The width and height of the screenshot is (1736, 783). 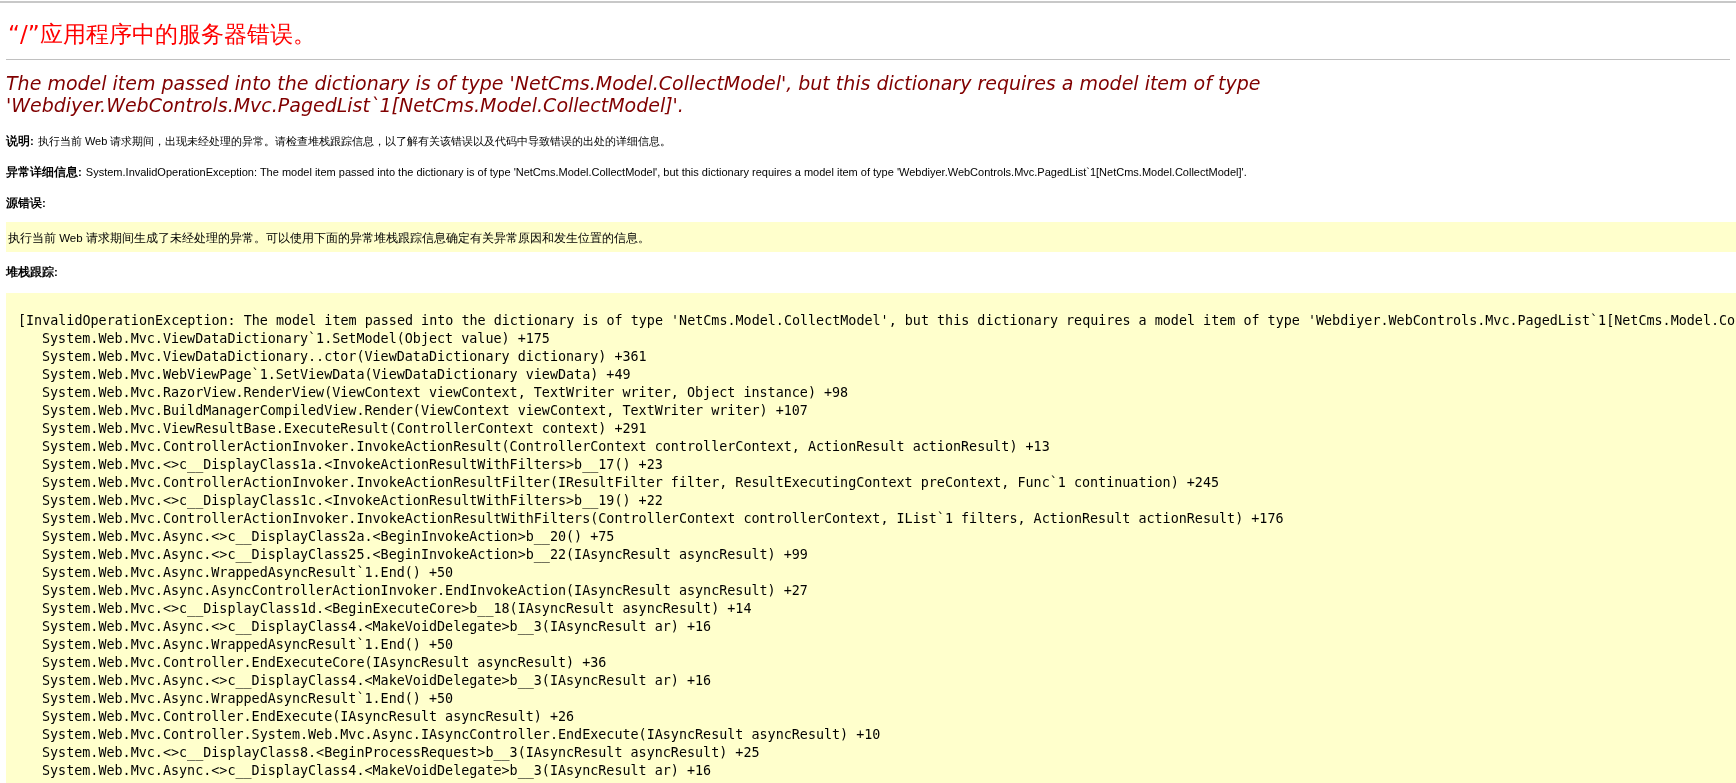 What do you see at coordinates (545, 447) in the screenshot?
I see `stack-trace-line: System.Web.Mvc.ControllerActionInvoker.InvokeActionResult(ControllerContext controllerContext, ActionResult actionResult) +13` at bounding box center [545, 447].